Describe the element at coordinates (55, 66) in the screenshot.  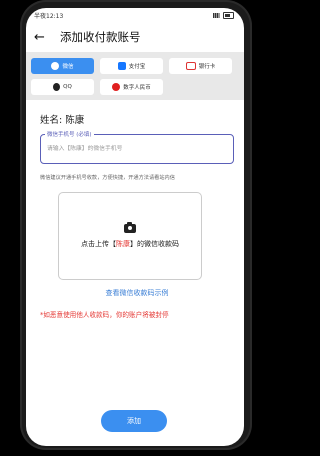
I see `wechat-icon` at that location.